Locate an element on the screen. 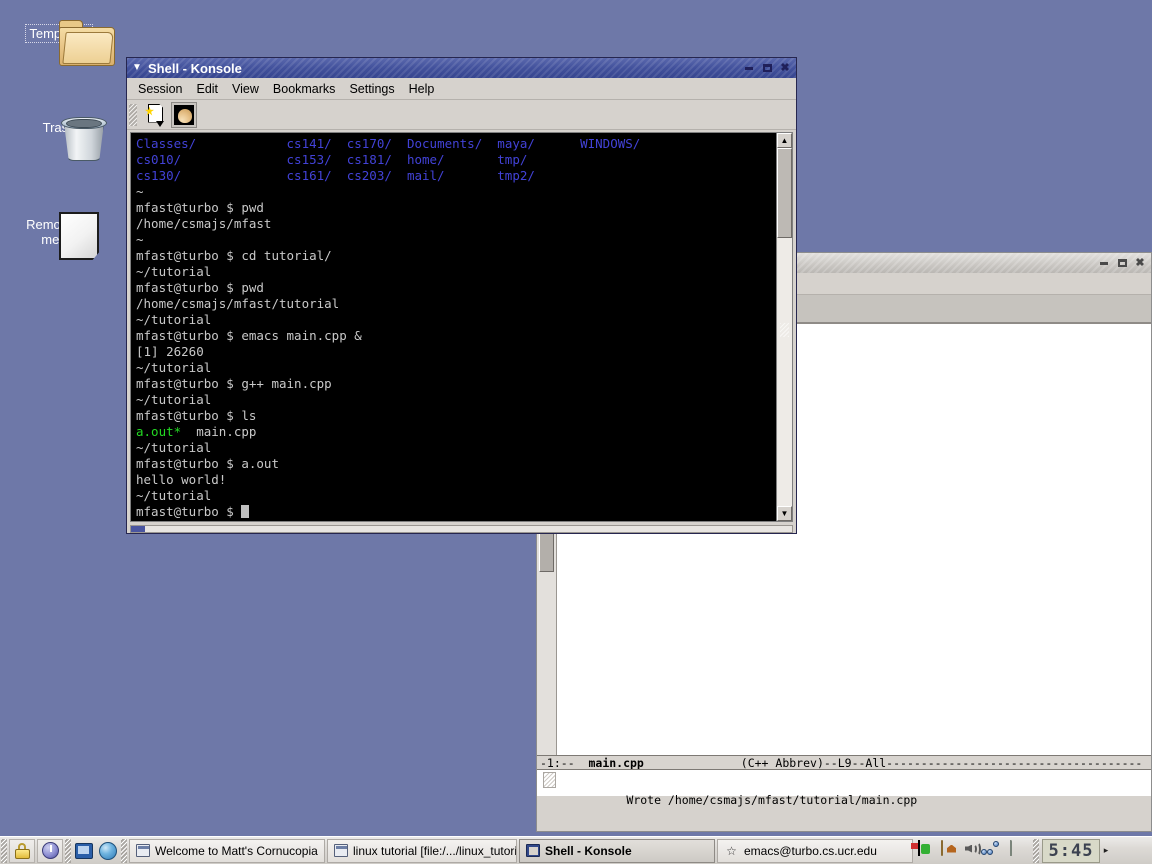  scrollbar-grip is located at coordinates (784, 330).